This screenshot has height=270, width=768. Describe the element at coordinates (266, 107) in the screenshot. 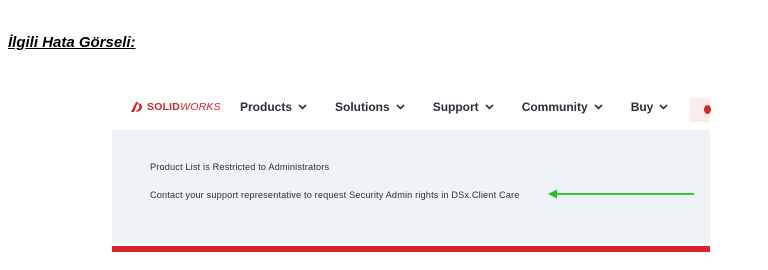

I see `nav-products-label: Products` at that location.